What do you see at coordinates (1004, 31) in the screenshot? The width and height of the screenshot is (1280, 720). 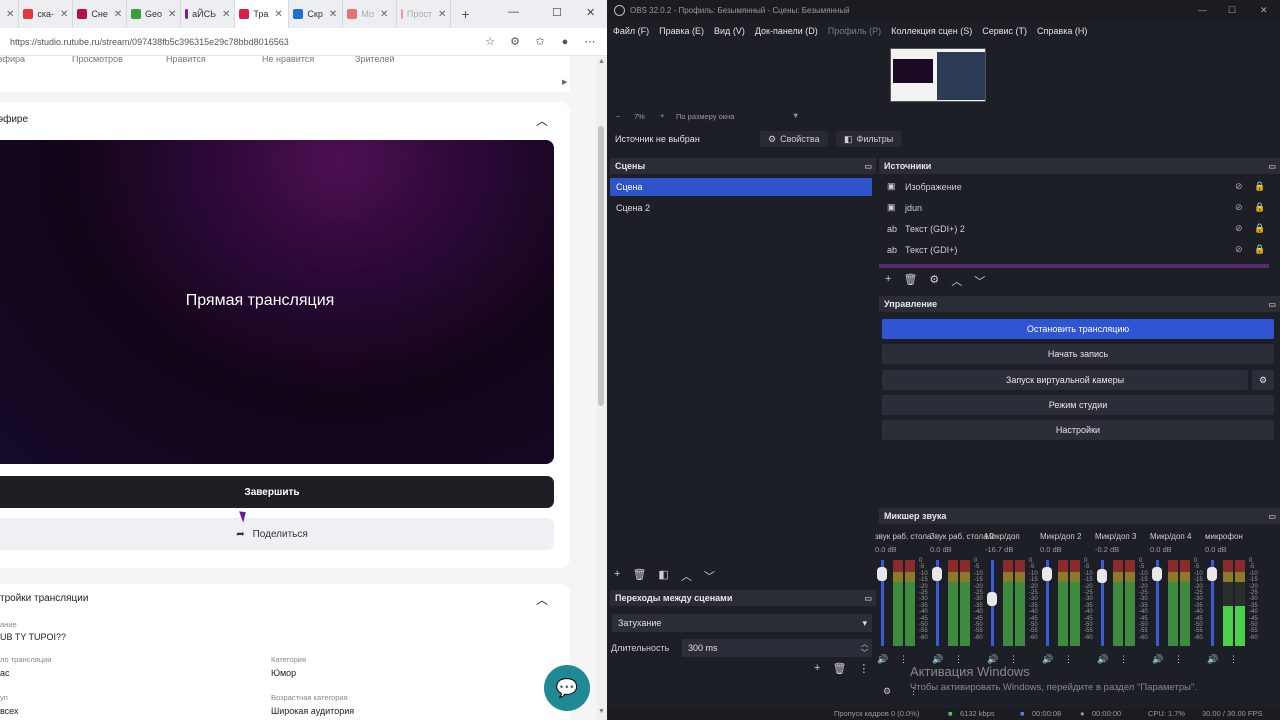 I see `menu-item: Сервис (T)` at bounding box center [1004, 31].